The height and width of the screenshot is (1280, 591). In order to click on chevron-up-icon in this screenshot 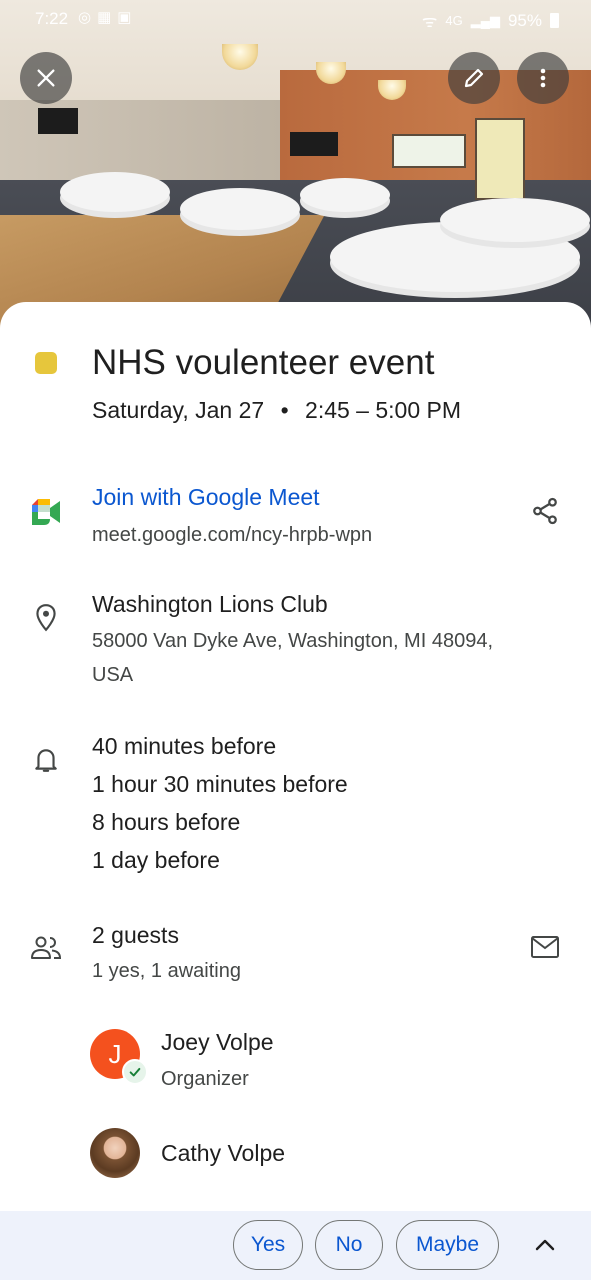, I will do `click(545, 1245)`.